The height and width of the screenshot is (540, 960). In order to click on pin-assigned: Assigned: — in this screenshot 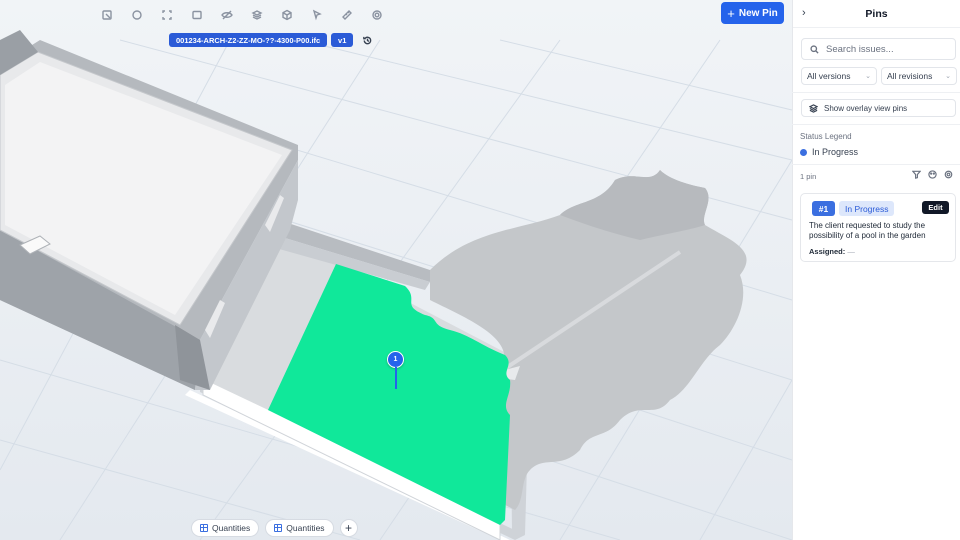, I will do `click(832, 251)`.